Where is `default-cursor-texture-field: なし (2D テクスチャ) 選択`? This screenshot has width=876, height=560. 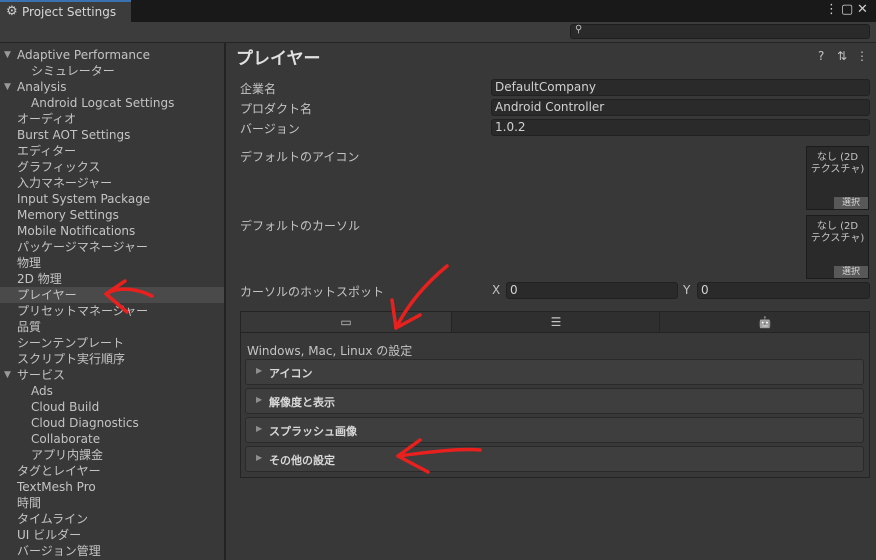
default-cursor-texture-field: なし (2D テクスチャ) 選択 is located at coordinates (837, 247).